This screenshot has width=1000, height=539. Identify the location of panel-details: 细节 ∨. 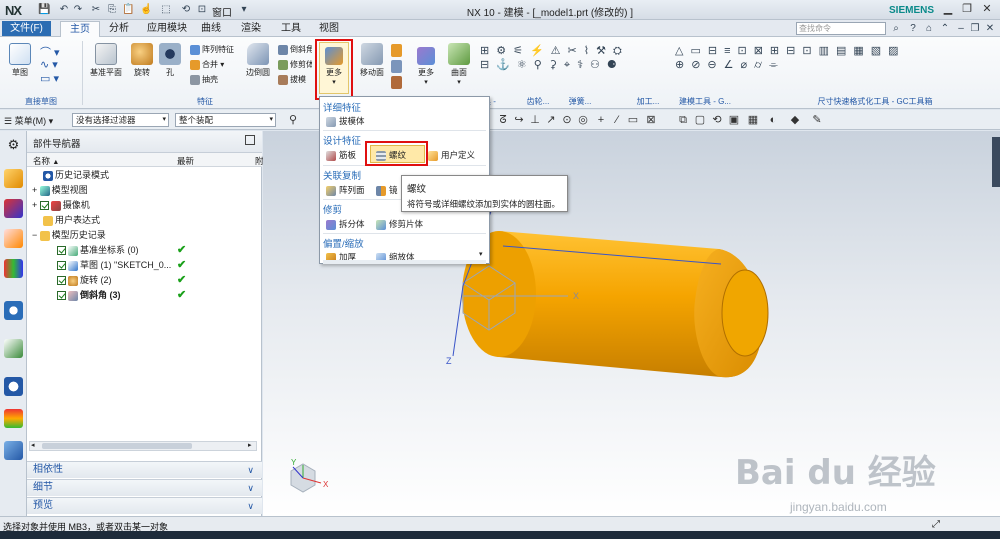
(144, 487).